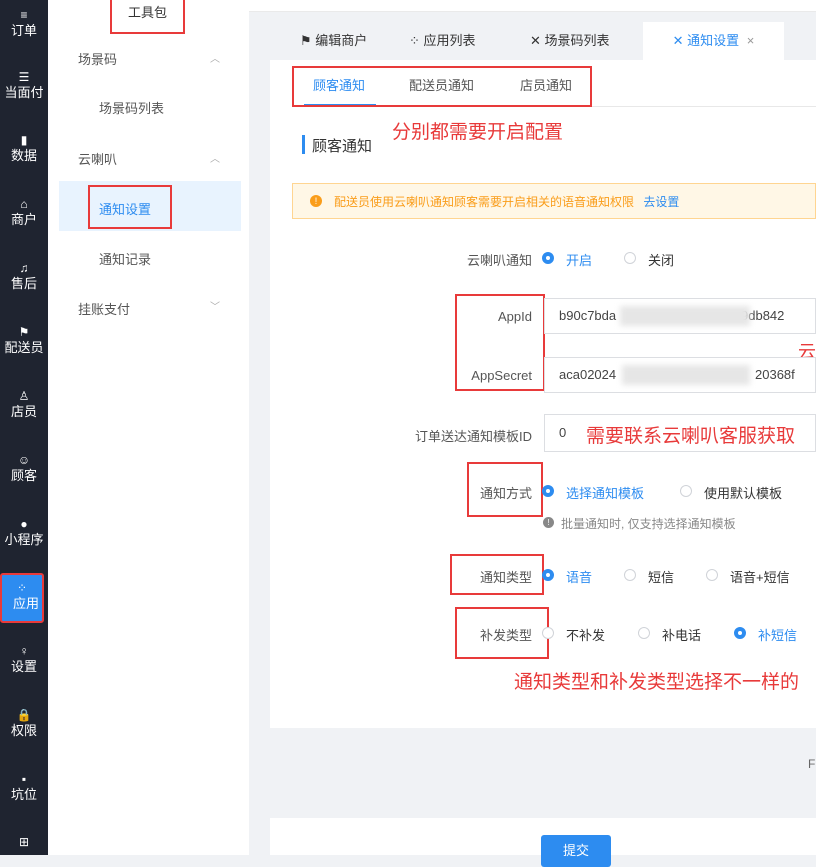 The width and height of the screenshot is (816, 867). Describe the element at coordinates (548, 575) in the screenshot. I see `radio-type-voice` at that location.